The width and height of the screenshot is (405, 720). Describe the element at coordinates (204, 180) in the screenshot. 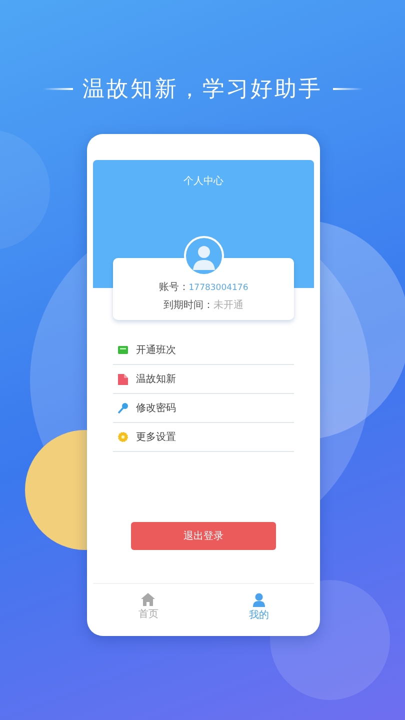

I see `page-title: 个人中心` at that location.